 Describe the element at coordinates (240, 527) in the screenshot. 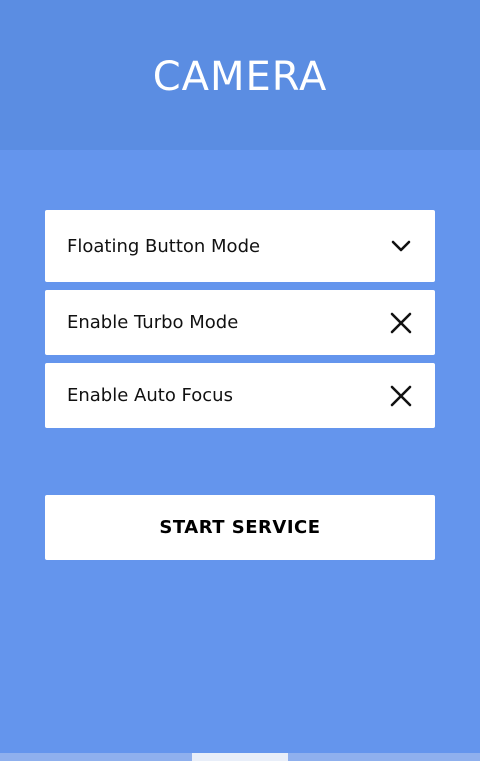

I see `start-service-button: START SERVICE` at that location.